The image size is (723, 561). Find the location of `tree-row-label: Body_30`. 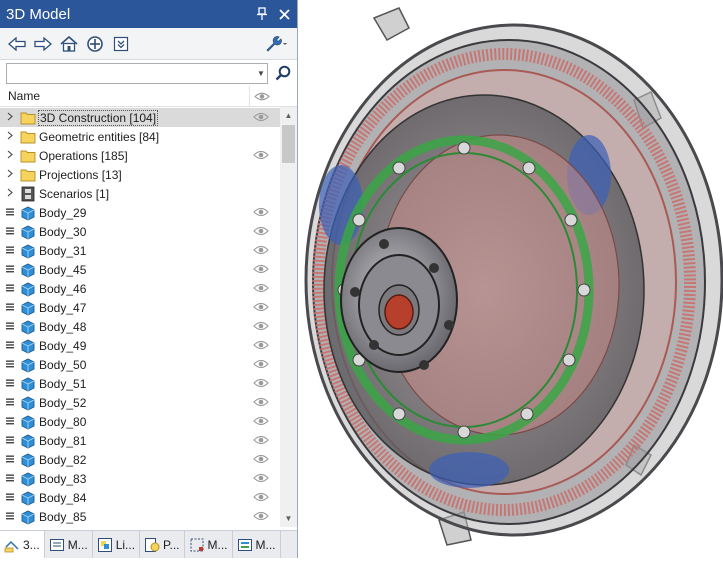

tree-row-label: Body_30 is located at coordinates (63, 231).